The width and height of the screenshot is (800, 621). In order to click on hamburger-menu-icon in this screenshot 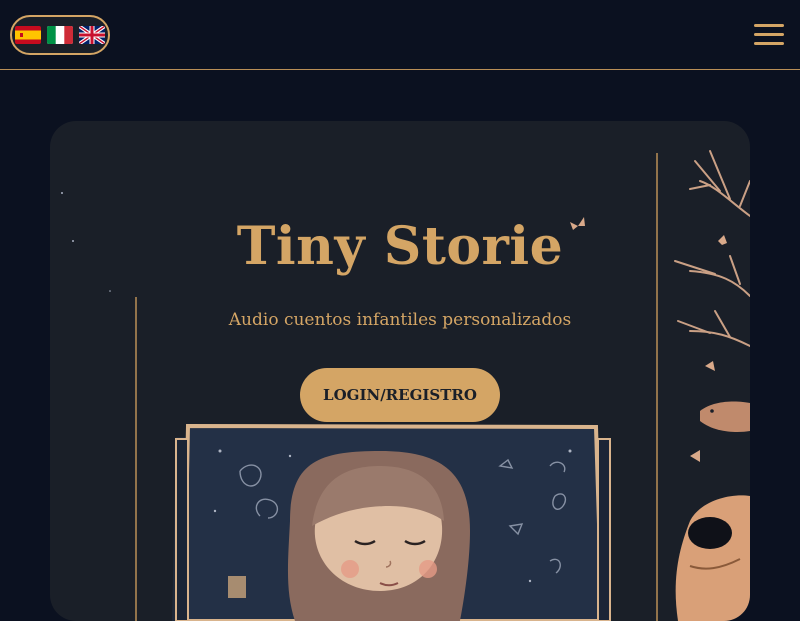, I will do `click(769, 35)`.